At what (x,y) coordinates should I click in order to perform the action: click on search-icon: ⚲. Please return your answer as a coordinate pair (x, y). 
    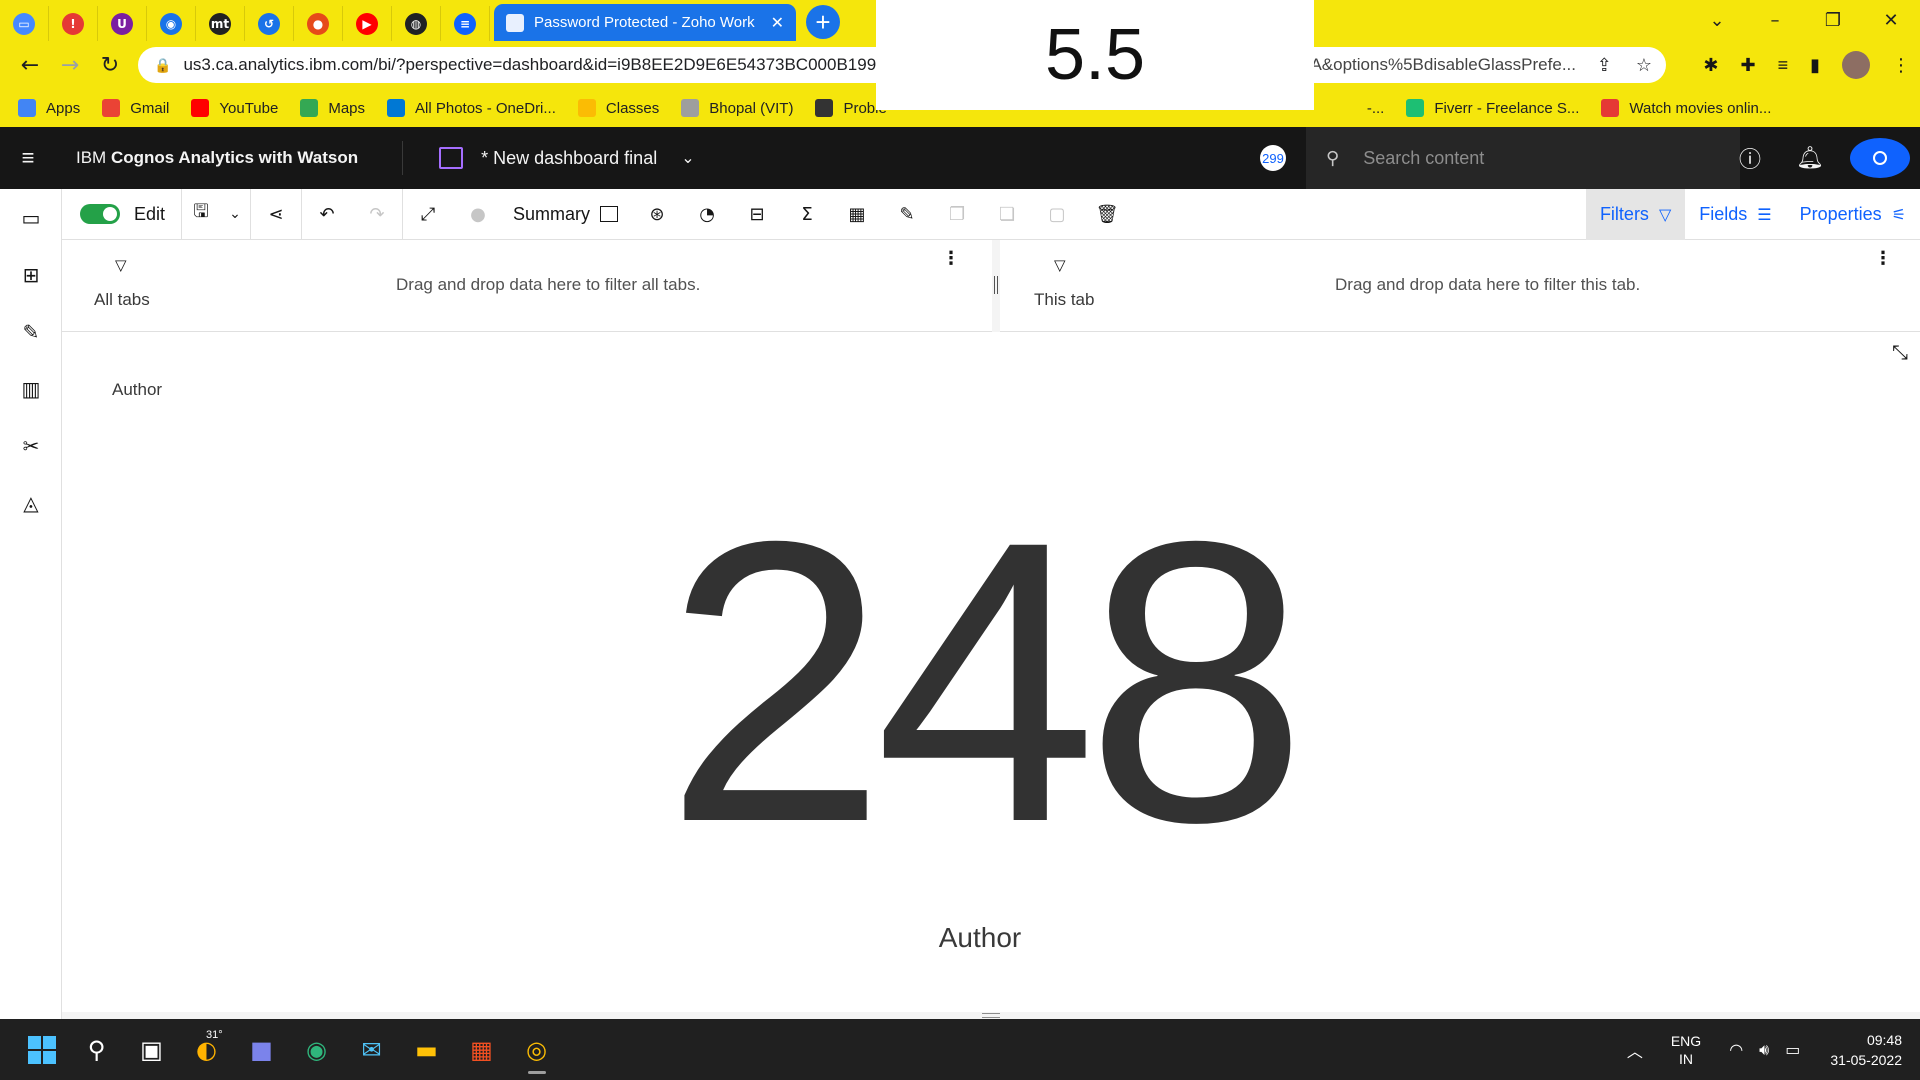
    Looking at the image, I should click on (96, 1049).